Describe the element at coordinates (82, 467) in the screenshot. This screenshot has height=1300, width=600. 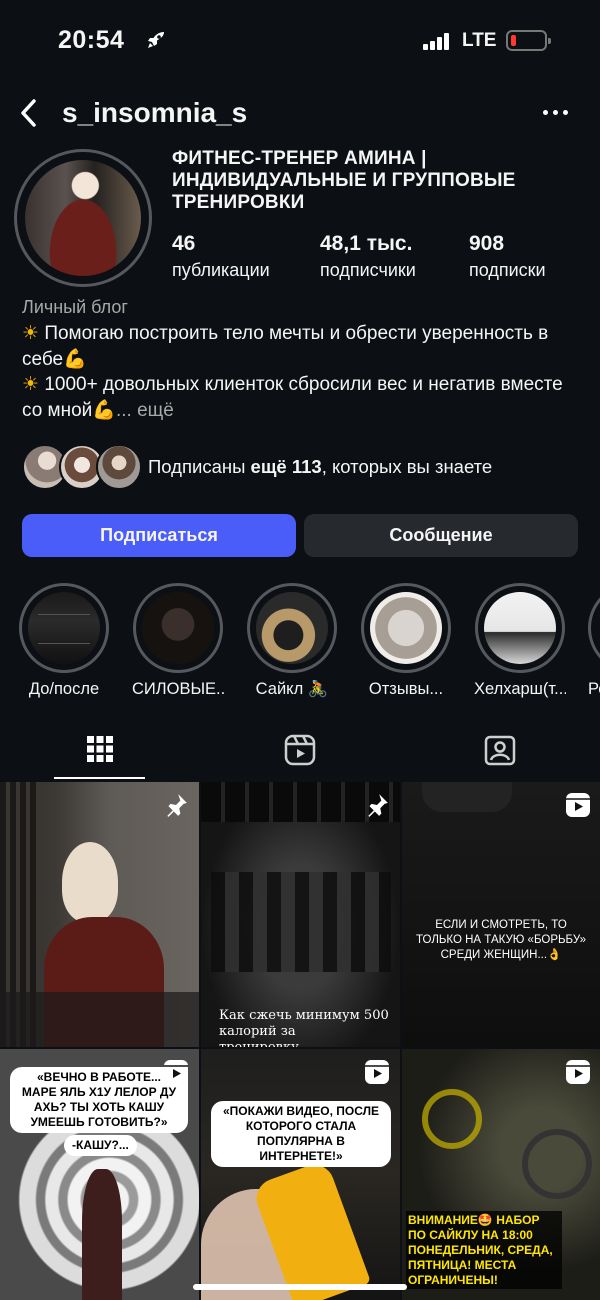
I see `mutual-followers-avatars` at that location.